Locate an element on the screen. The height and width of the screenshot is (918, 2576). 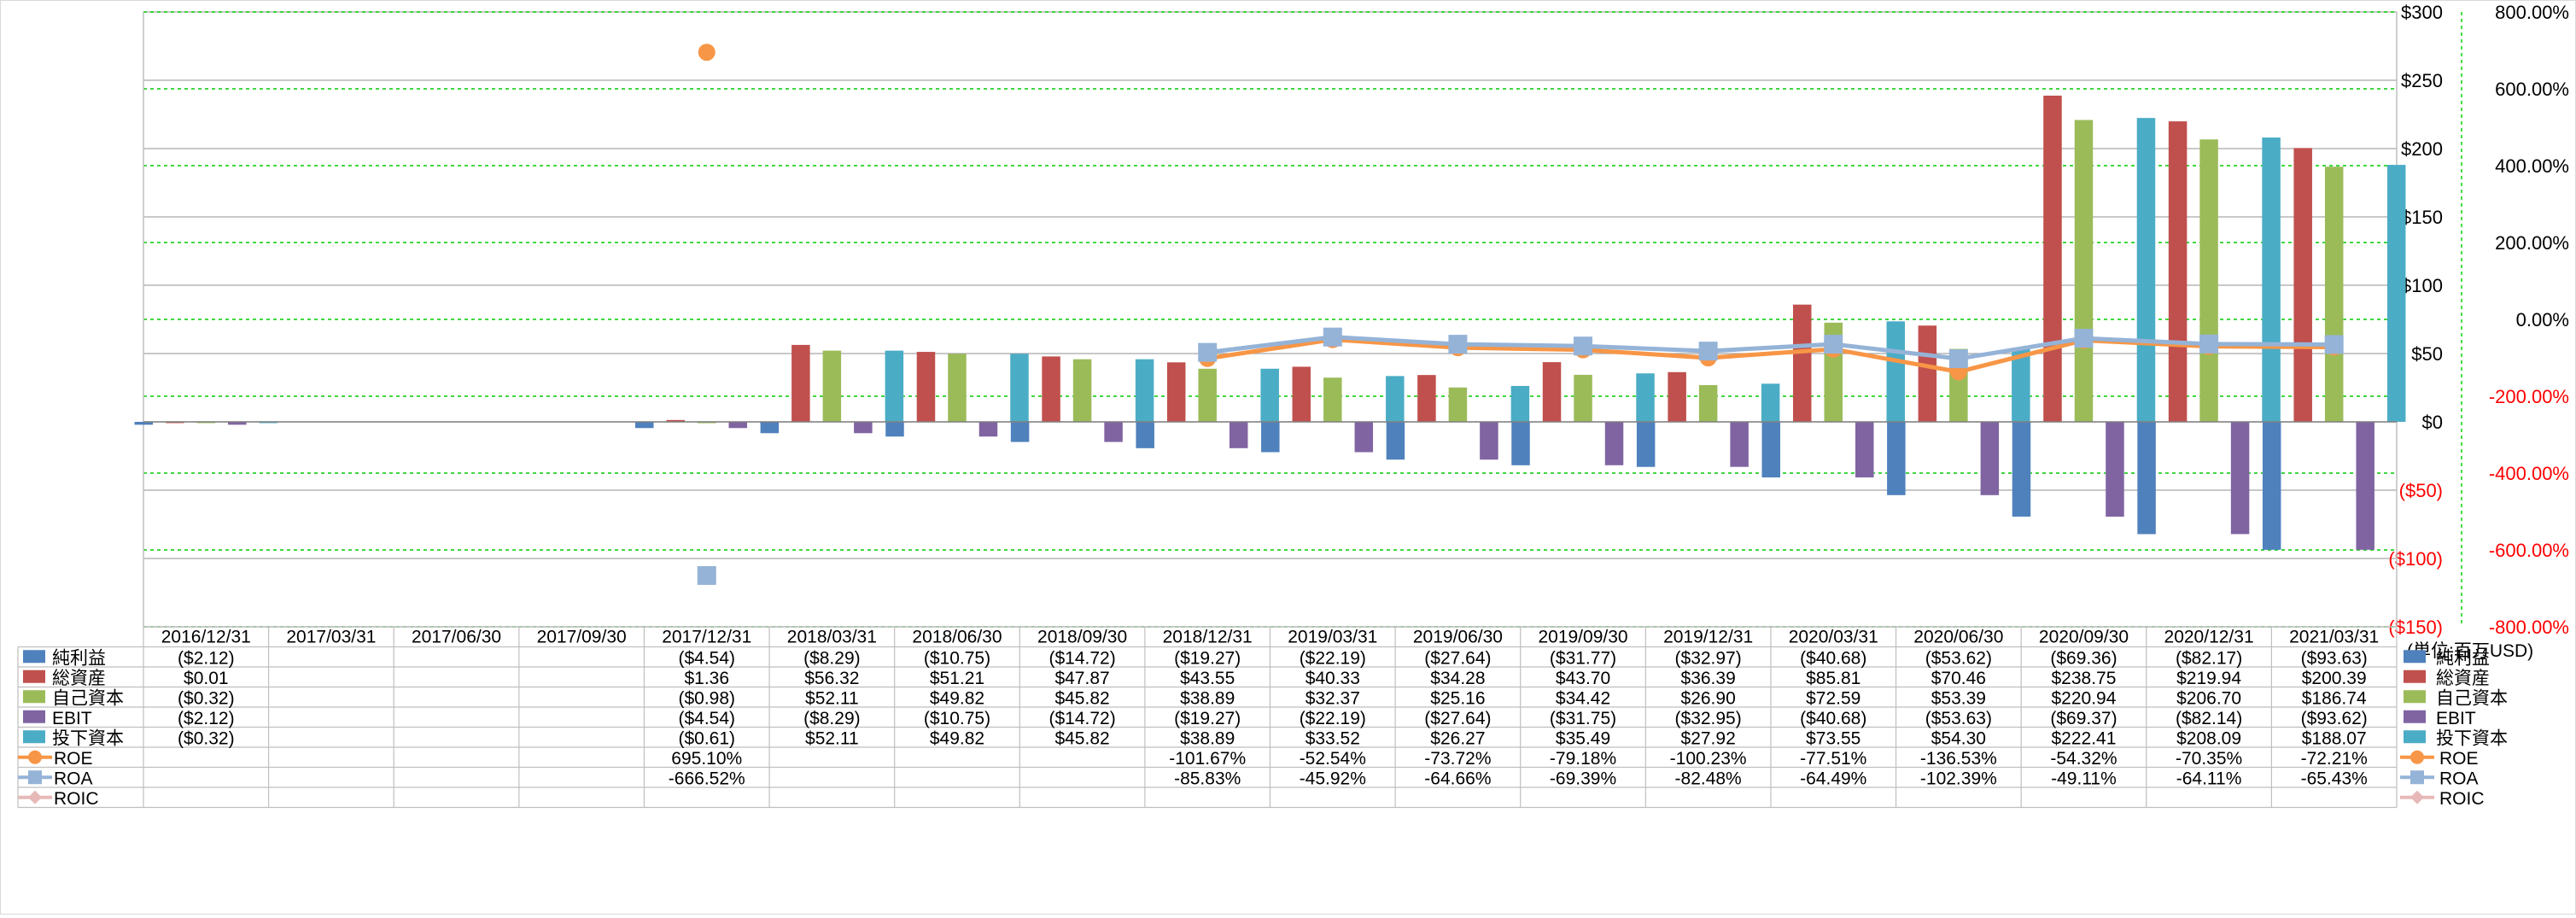
category-label: 2017/09/30 is located at coordinates (582, 637).